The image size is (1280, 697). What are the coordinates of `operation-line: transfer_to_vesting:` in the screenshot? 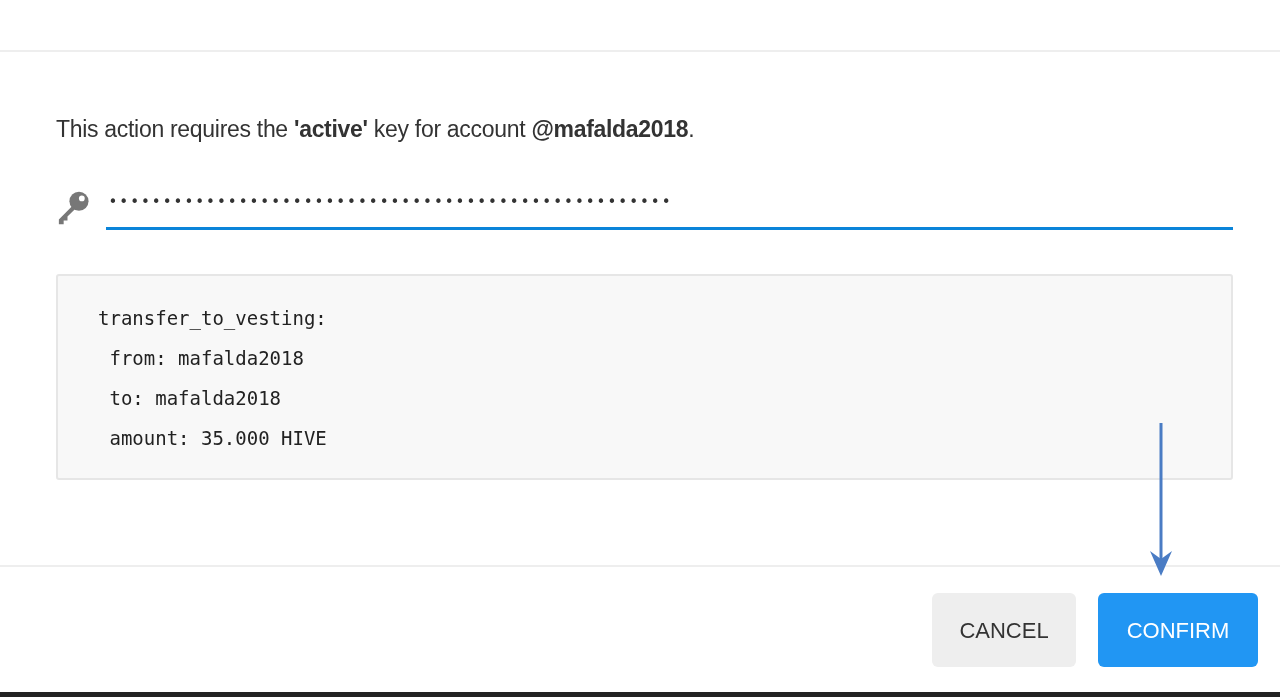 It's located at (213, 319).